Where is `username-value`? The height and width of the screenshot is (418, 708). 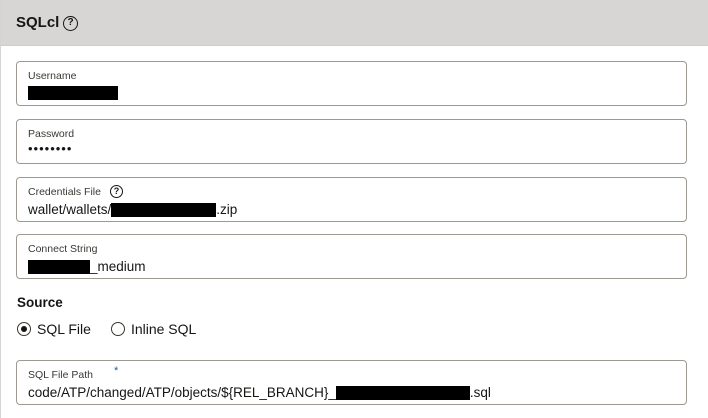
username-value is located at coordinates (73, 93).